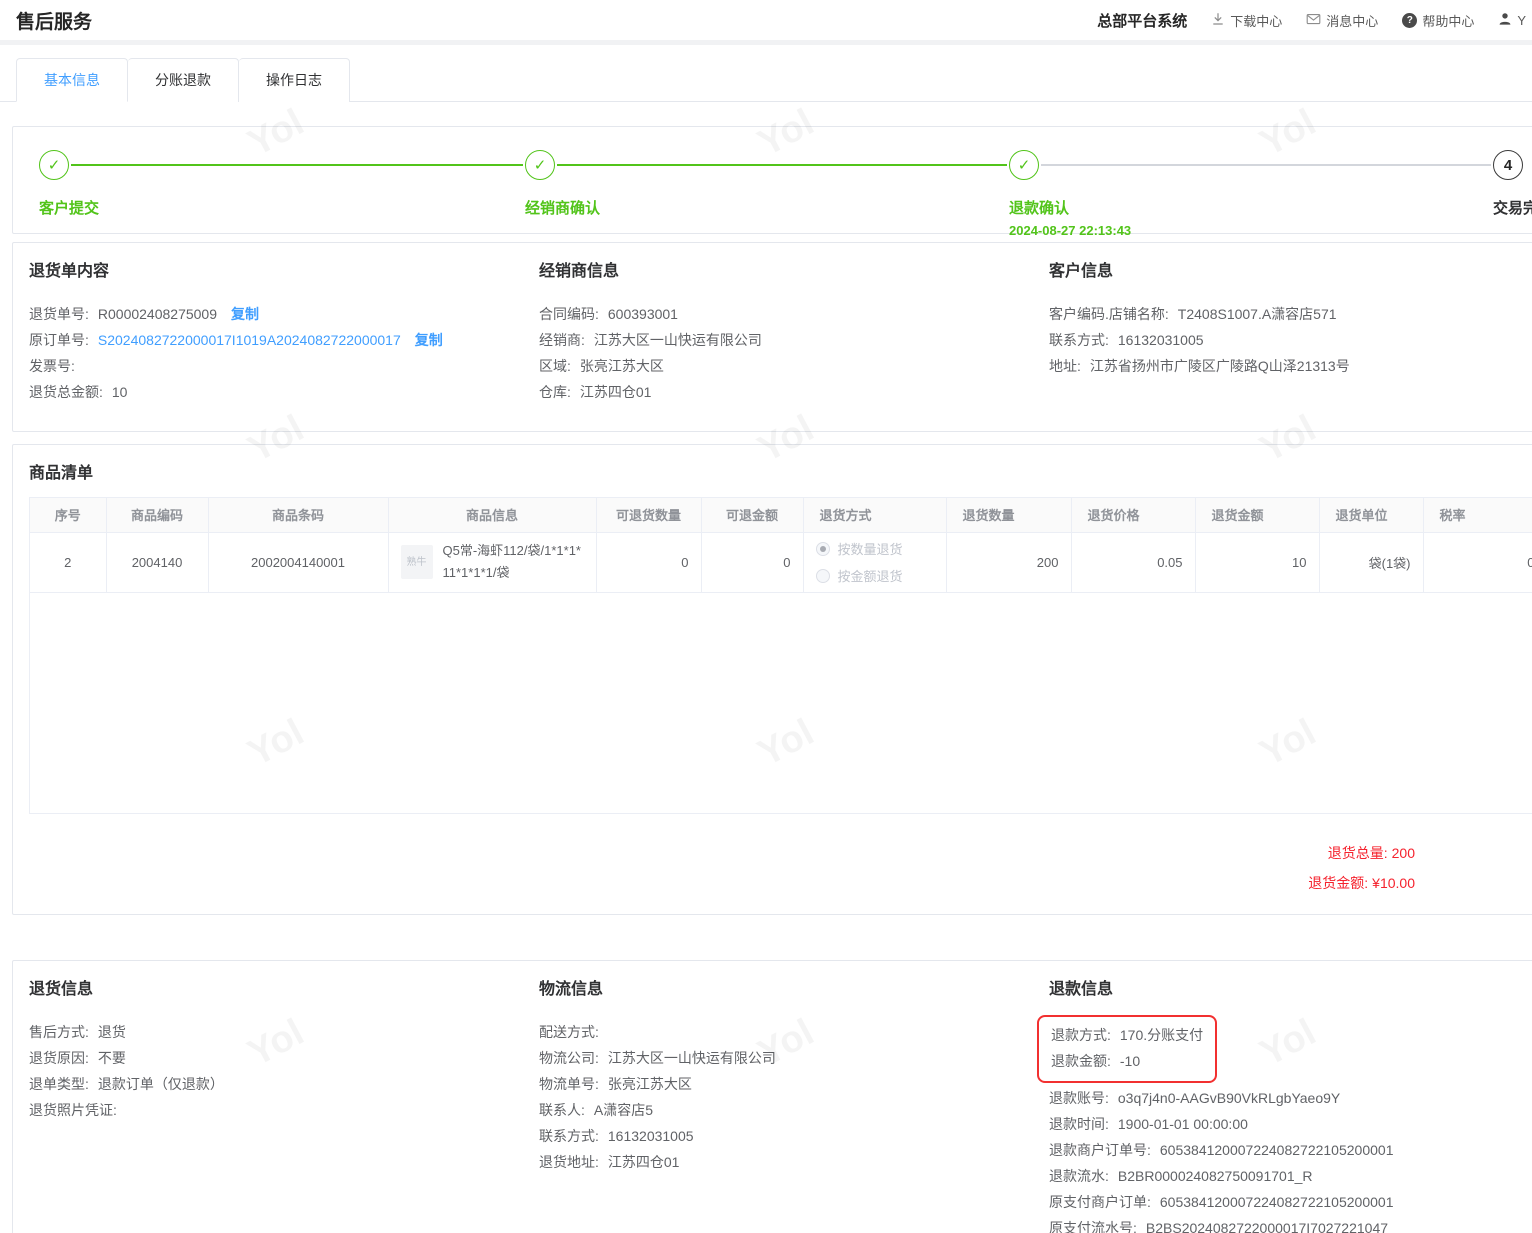  I want to click on user-menu: Y, so click(1512, 20).